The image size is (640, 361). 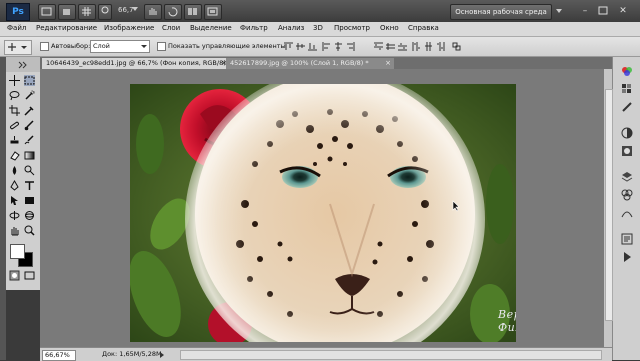 I want to click on crop-tool, so click(x=14, y=110).